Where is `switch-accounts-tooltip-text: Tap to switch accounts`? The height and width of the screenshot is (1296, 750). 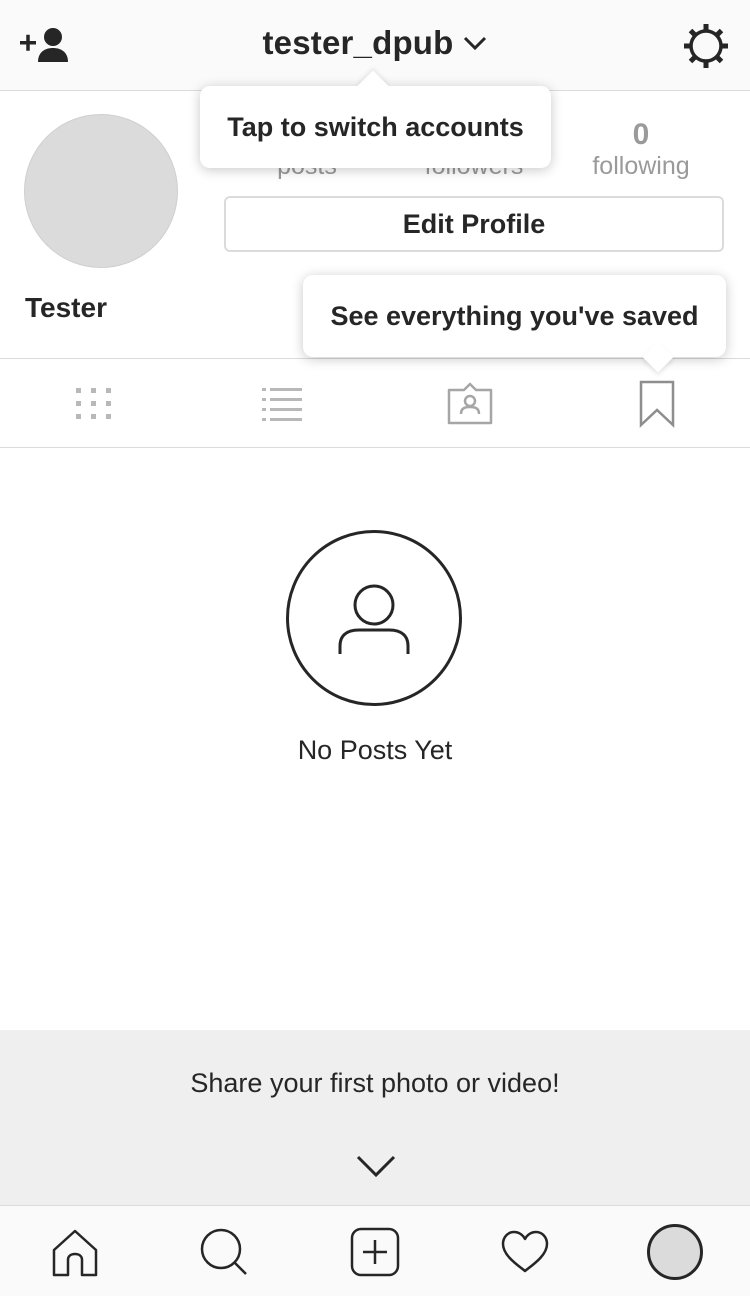
switch-accounts-tooltip-text: Tap to switch accounts is located at coordinates (375, 126).